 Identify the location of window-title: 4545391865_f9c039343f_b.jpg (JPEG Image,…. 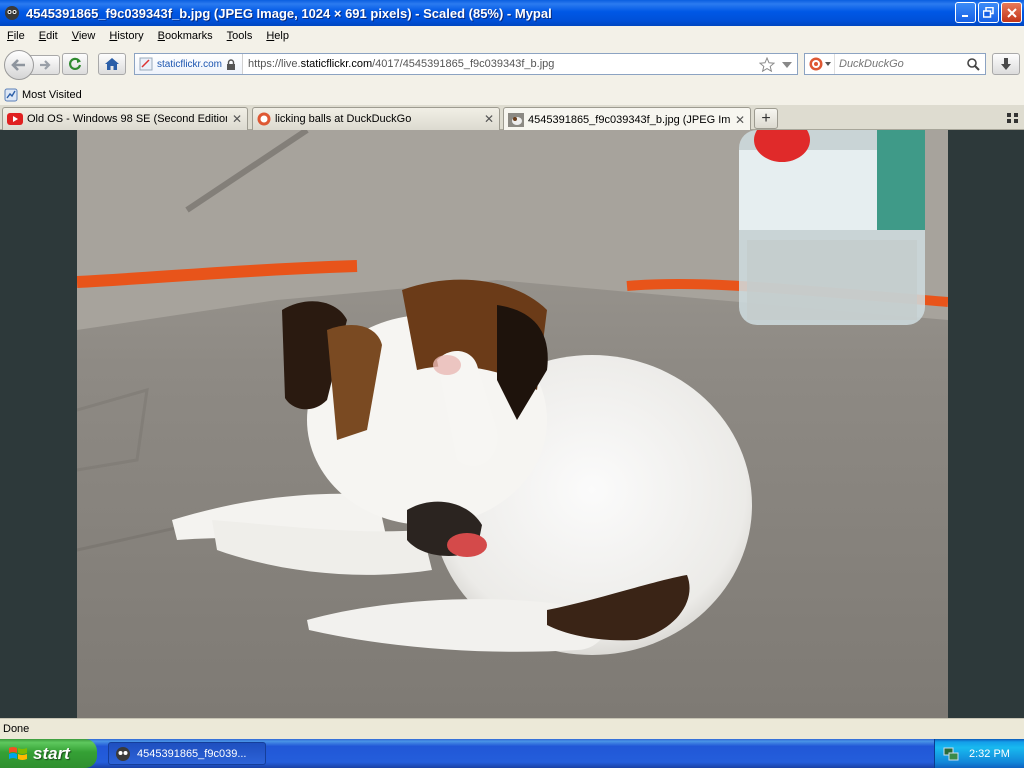
(289, 13).